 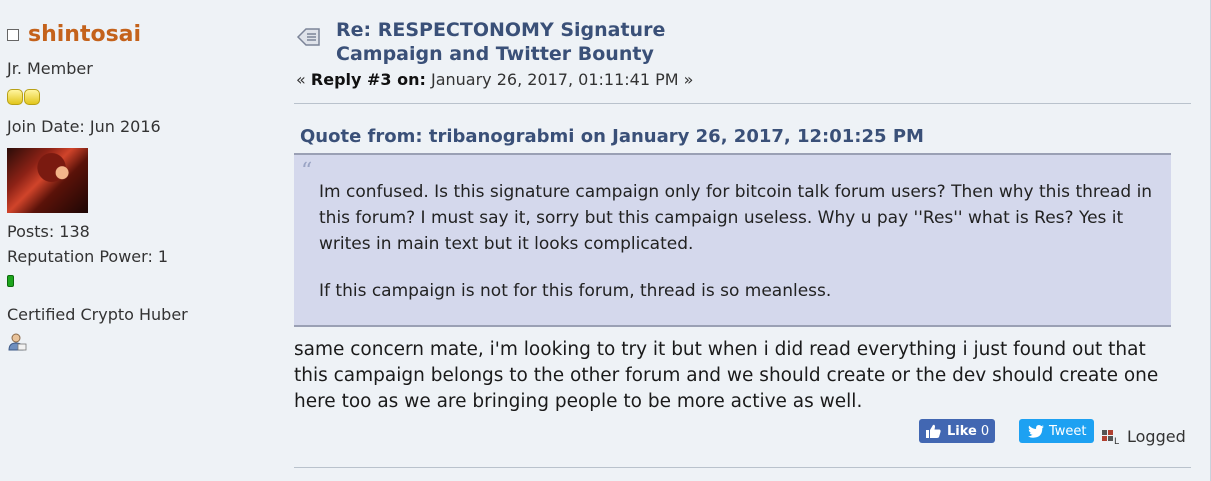 What do you see at coordinates (1156, 436) in the screenshot?
I see `logged-label: Logged` at bounding box center [1156, 436].